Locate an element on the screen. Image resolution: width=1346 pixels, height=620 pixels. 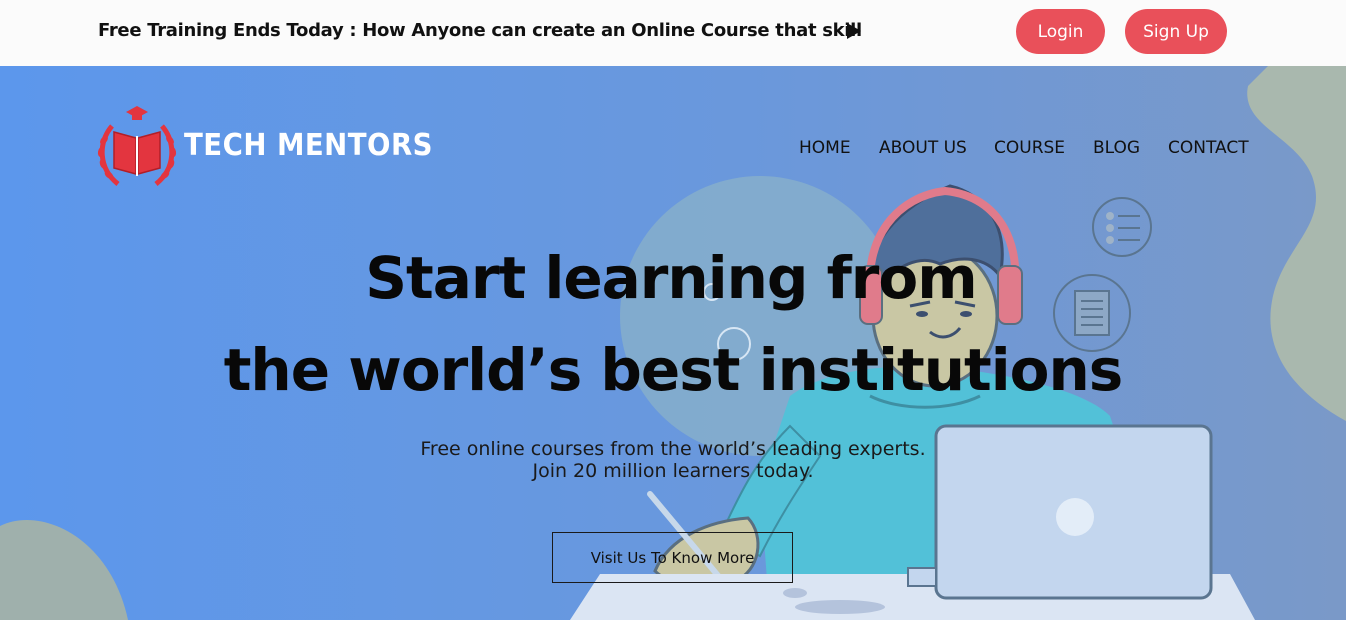
login-button: Login is located at coordinates (1060, 31).